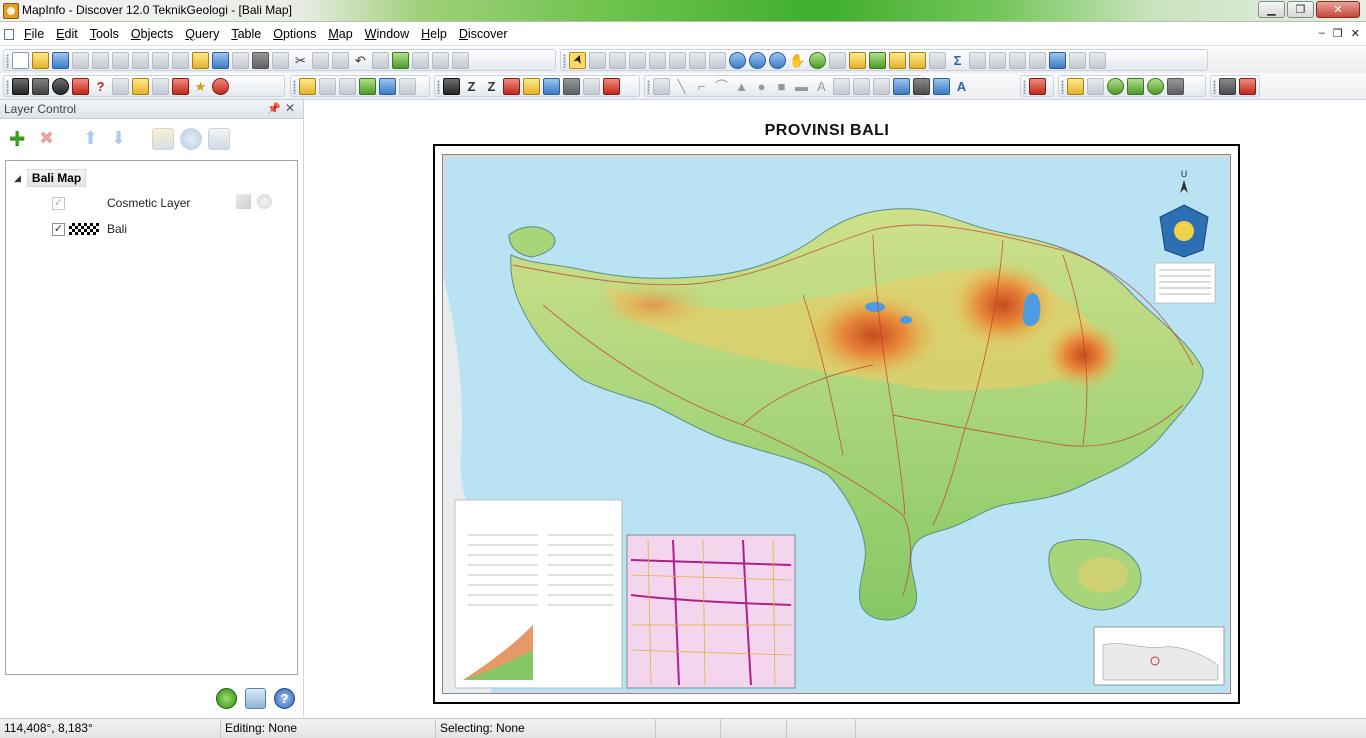 Image resolution: width=1366 pixels, height=738 pixels. I want to click on surface-icon, so click(80, 86).